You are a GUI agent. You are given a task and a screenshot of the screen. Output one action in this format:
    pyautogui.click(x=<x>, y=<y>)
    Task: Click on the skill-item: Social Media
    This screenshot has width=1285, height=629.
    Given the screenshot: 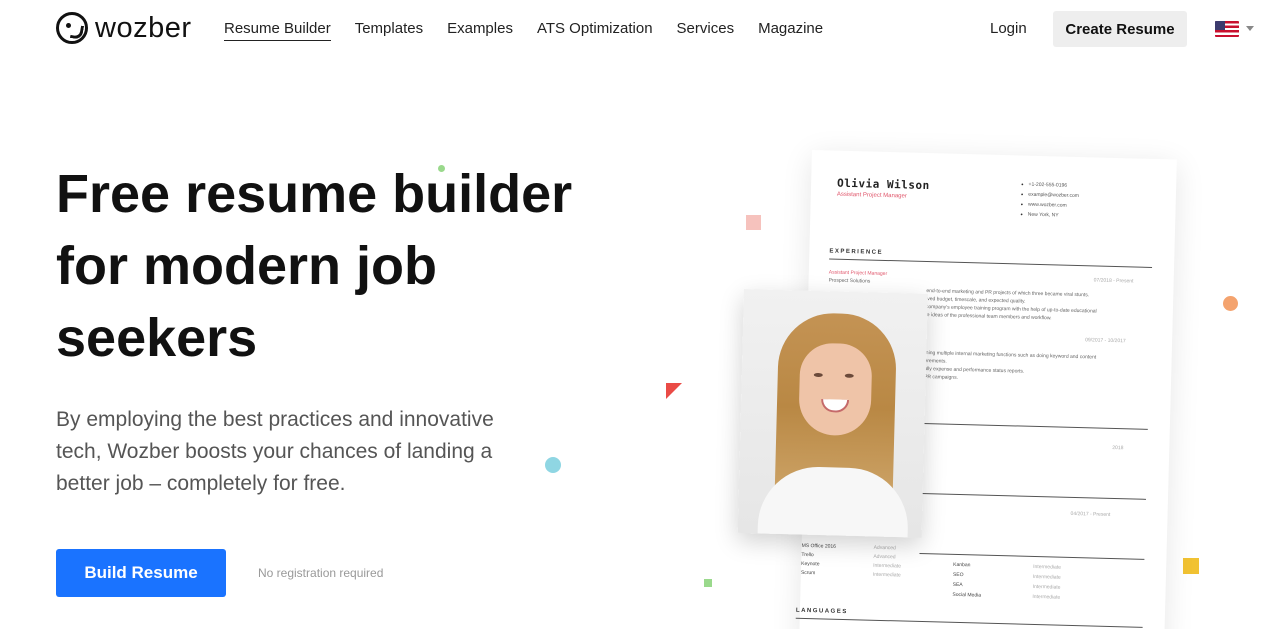 What is the action you would take?
    pyautogui.click(x=967, y=595)
    